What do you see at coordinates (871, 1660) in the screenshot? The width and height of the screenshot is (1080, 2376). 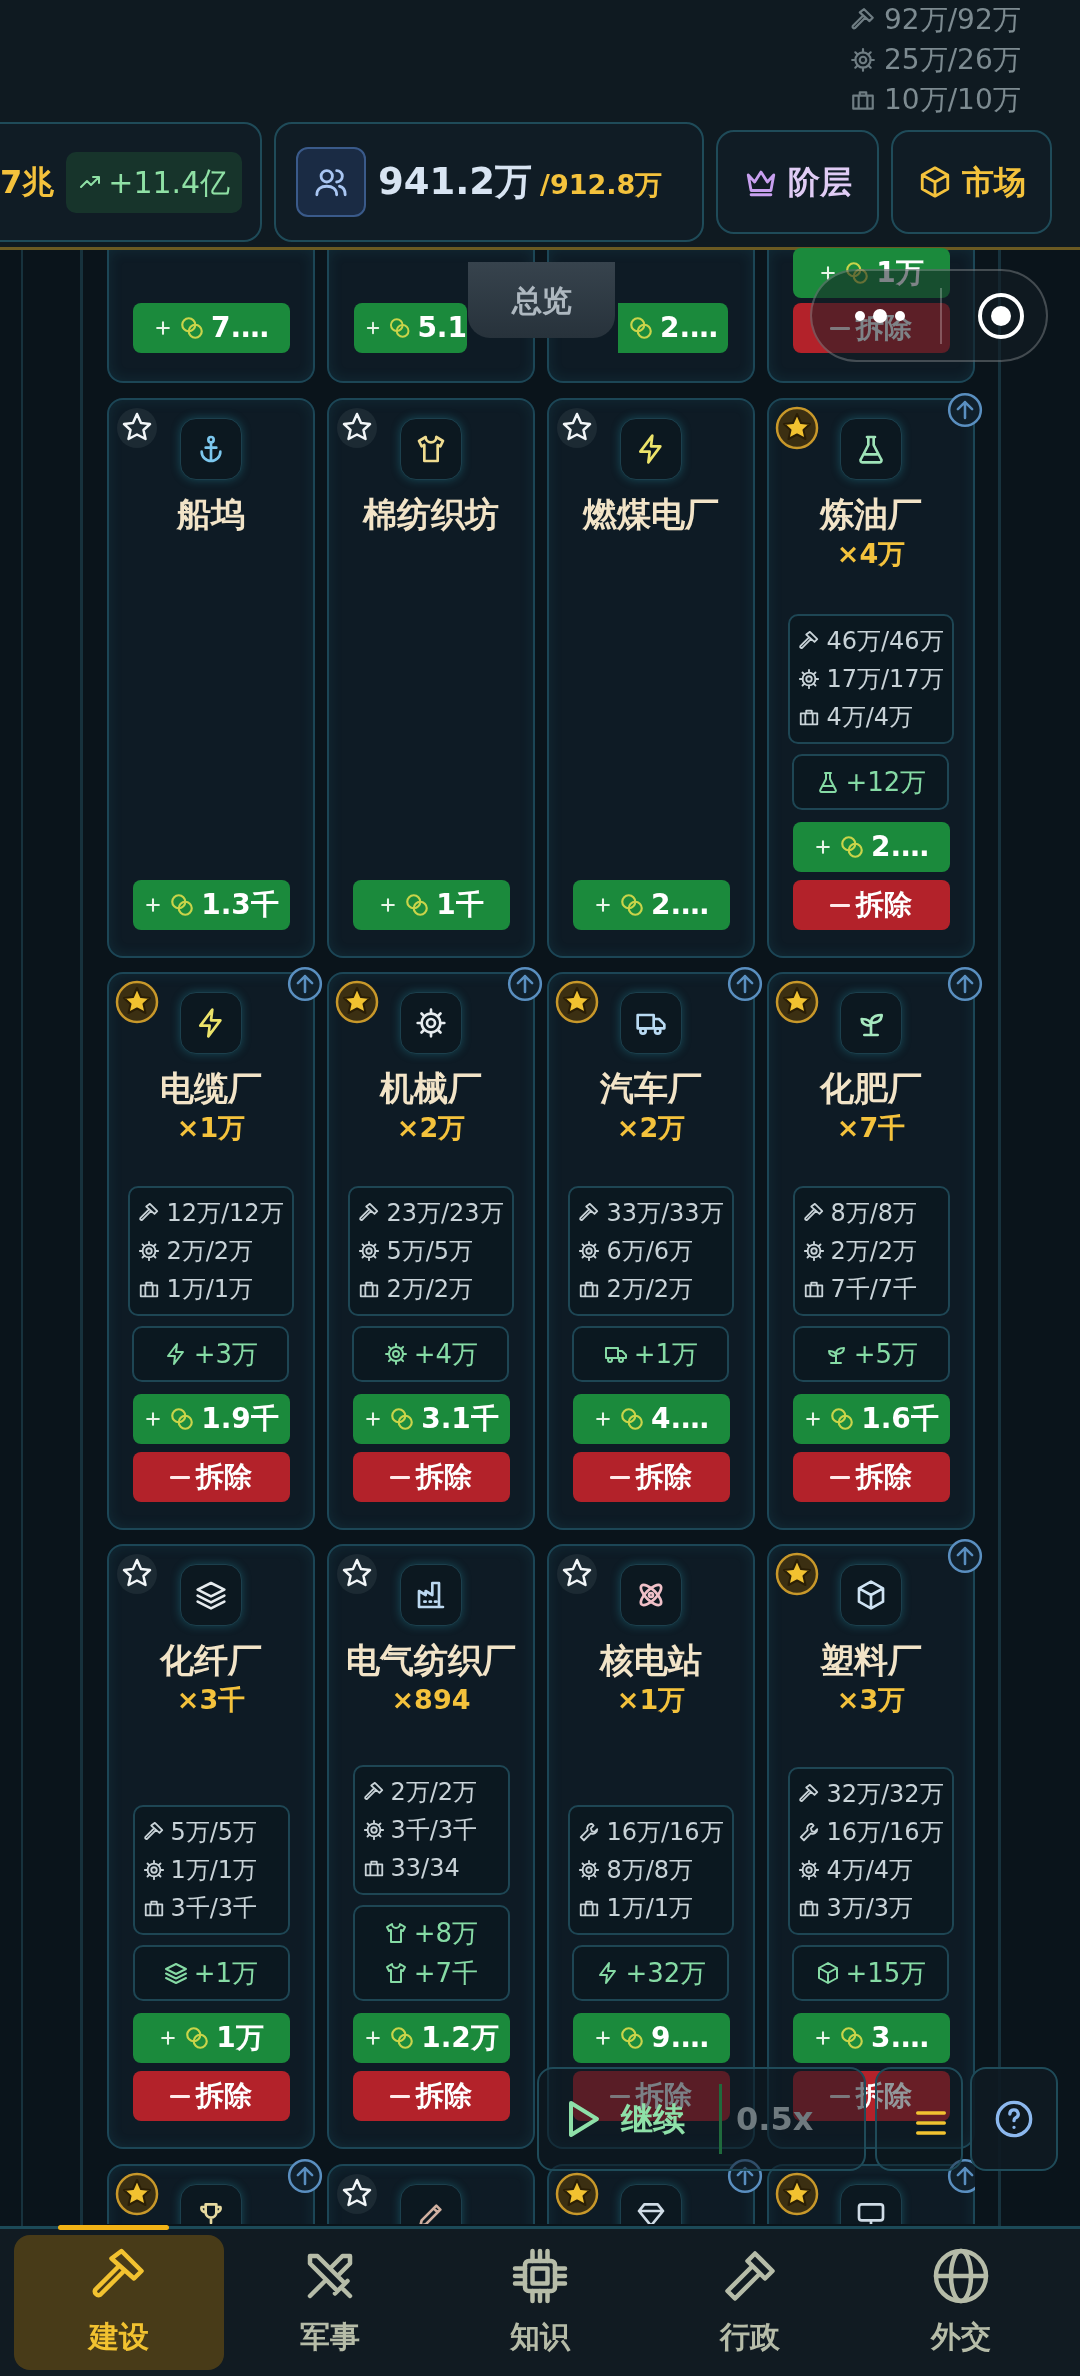 I see `building-name: 塑料厂` at bounding box center [871, 1660].